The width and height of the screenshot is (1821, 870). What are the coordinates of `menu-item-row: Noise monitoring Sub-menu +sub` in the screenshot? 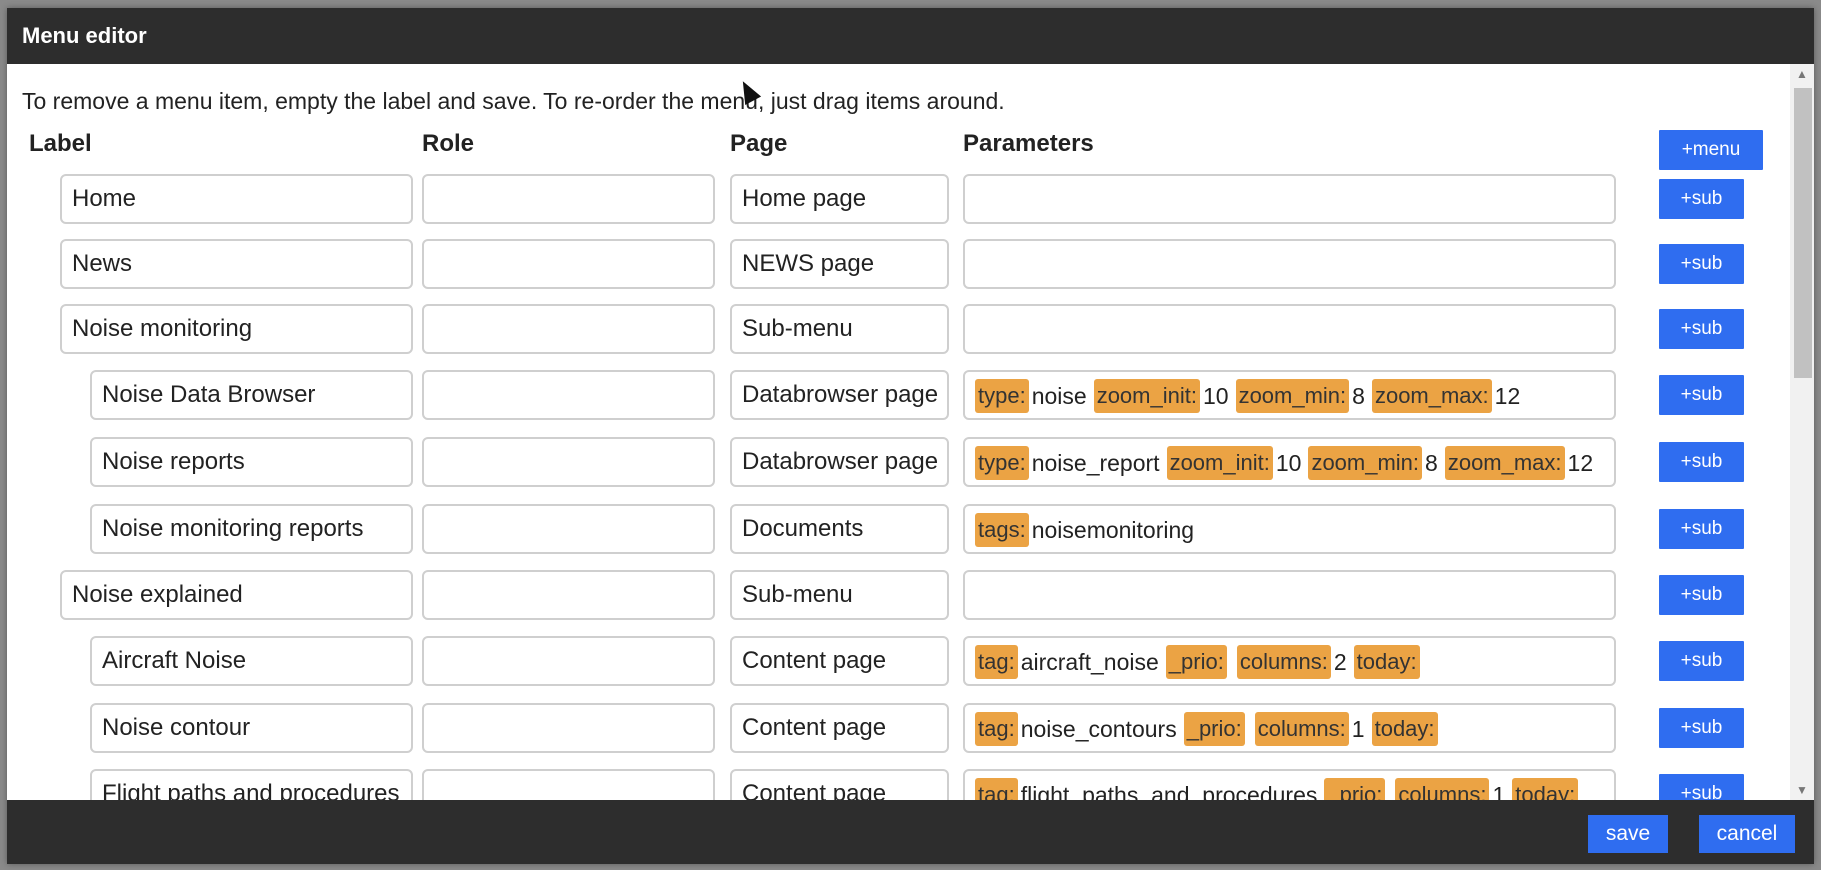 It's located at (898, 330).